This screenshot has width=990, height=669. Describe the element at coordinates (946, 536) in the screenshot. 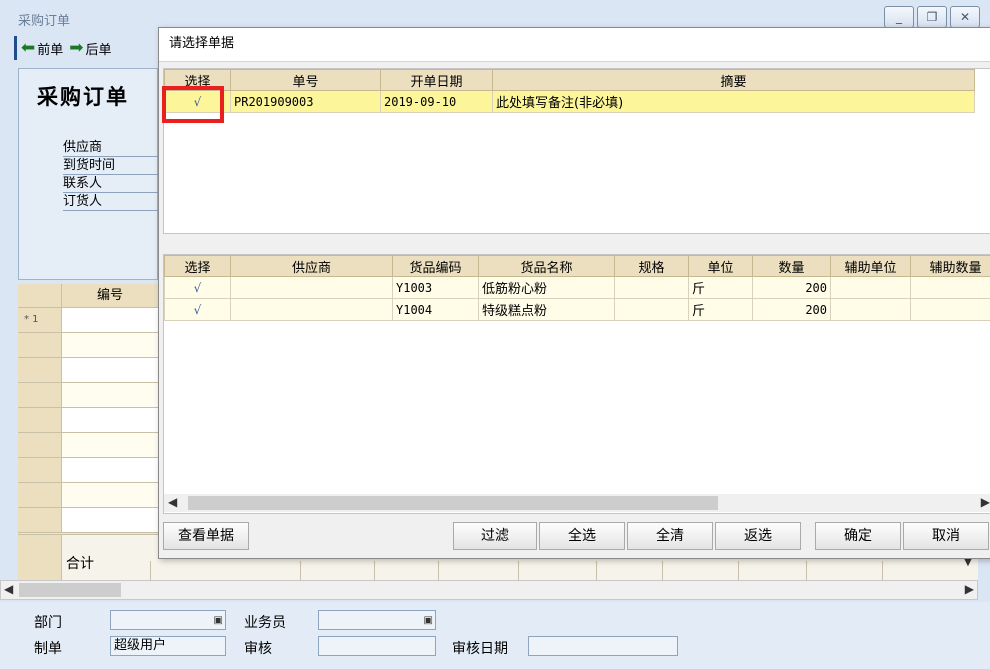

I see `cancel-button: 取消` at that location.